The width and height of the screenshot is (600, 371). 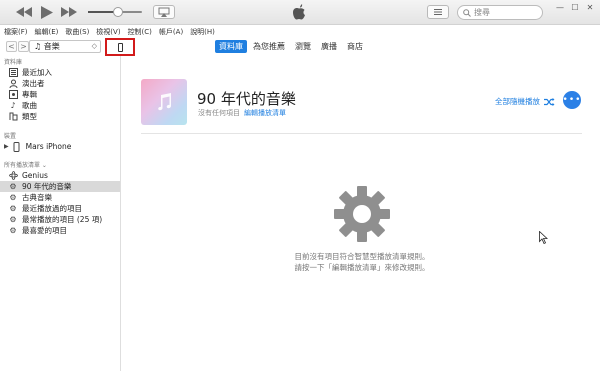 What do you see at coordinates (38, 46) in the screenshot?
I see `music-note-icon: ♫` at bounding box center [38, 46].